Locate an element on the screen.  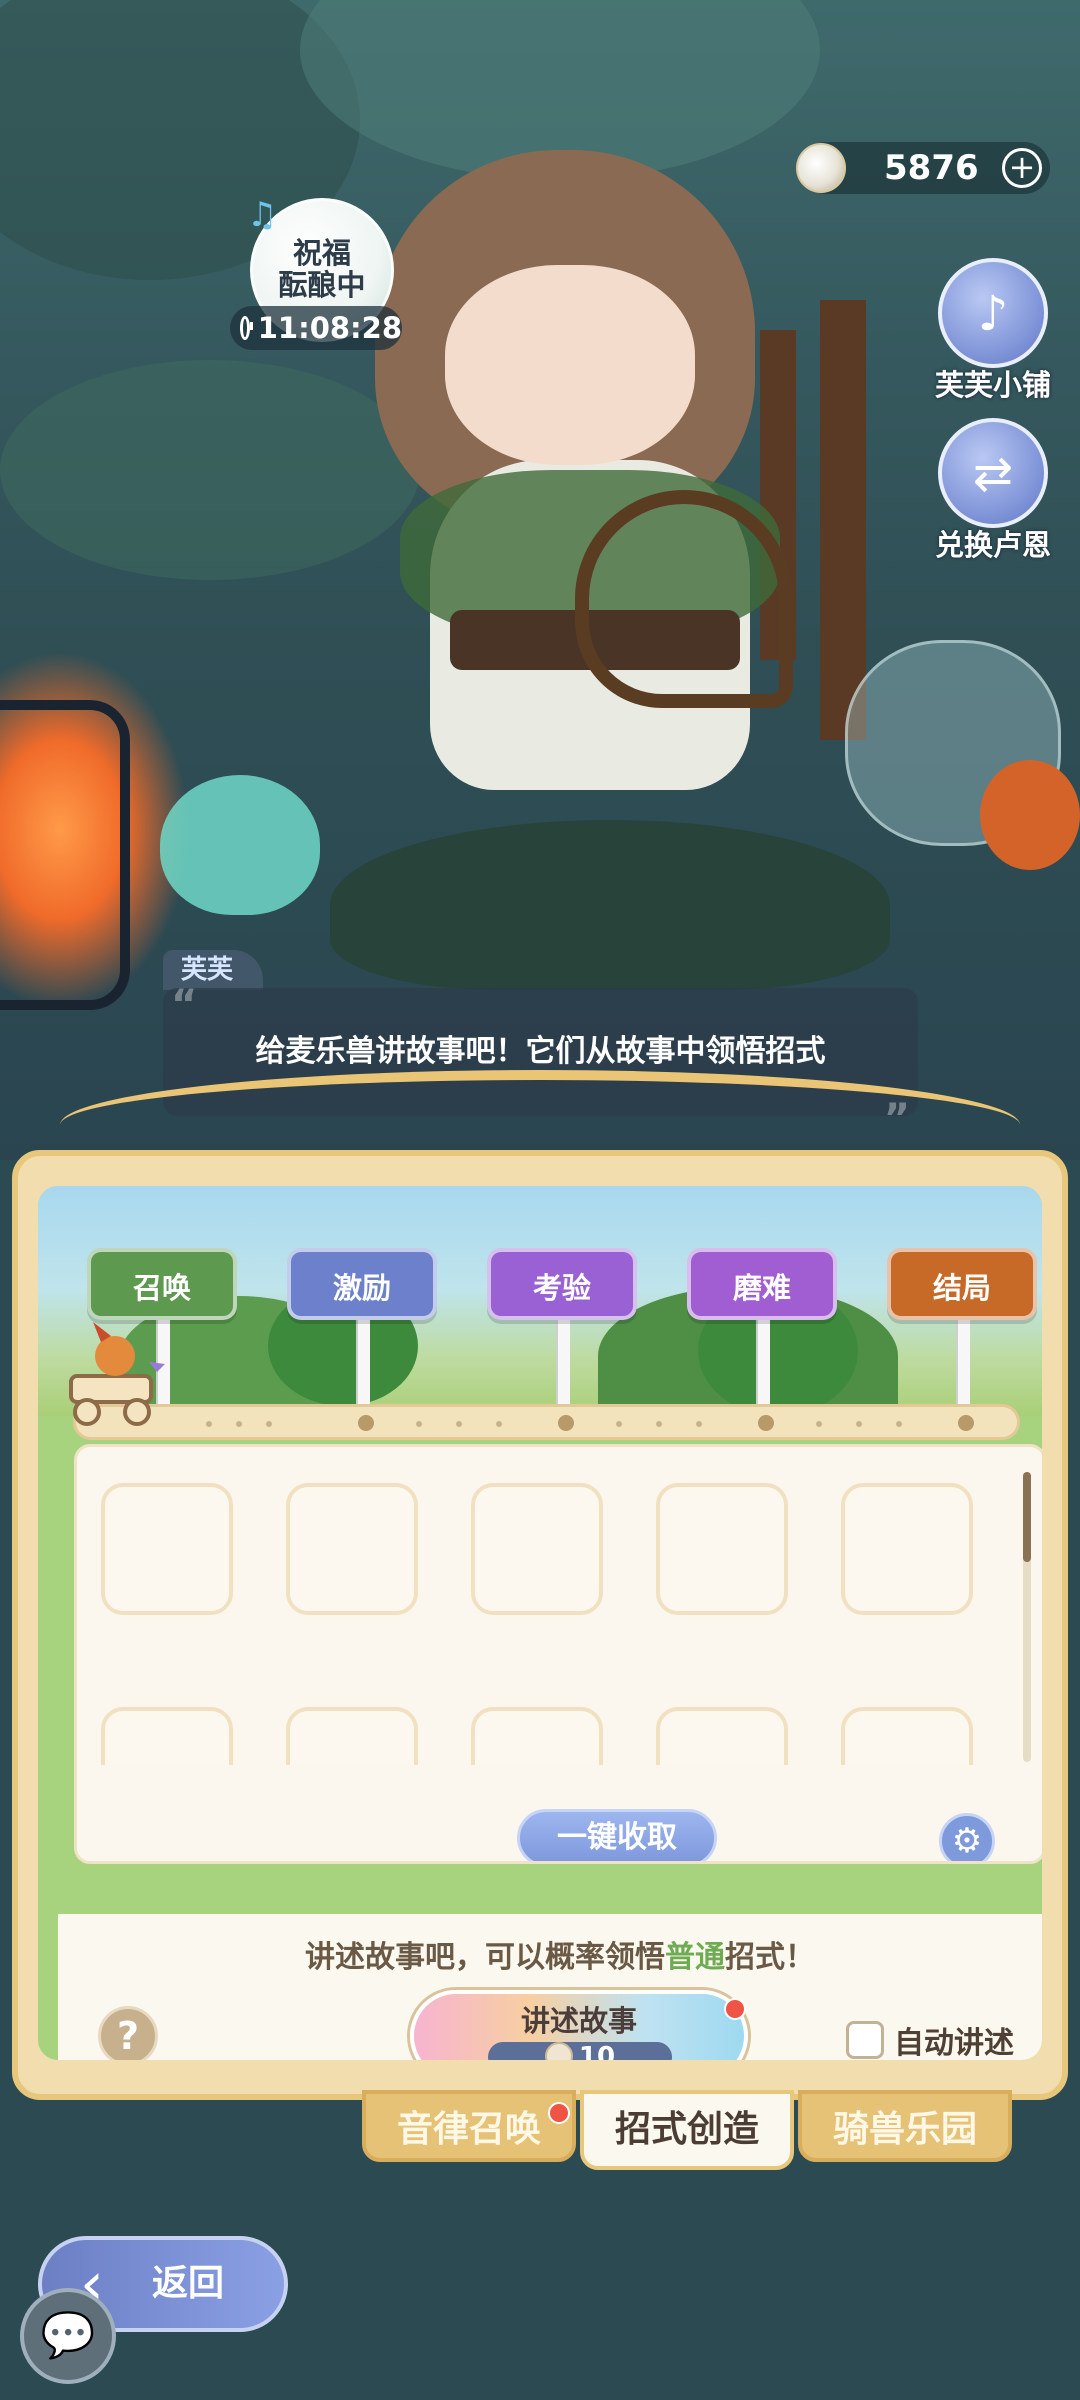
hint-highlight: 普通 is located at coordinates (695, 1957).